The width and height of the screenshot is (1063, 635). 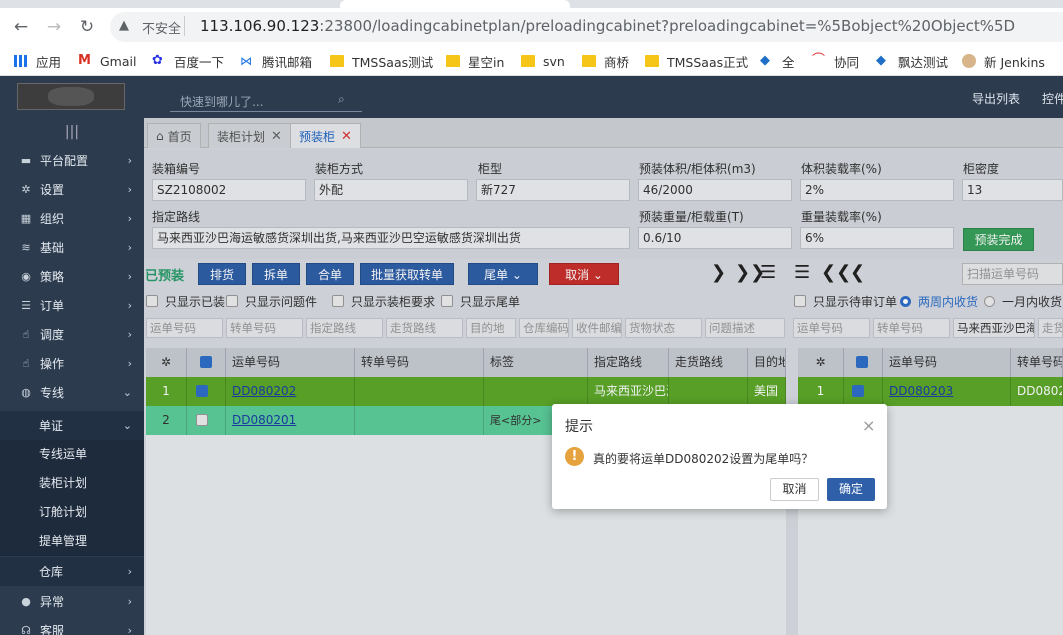 I want to click on jenkins-icon, so click(x=969, y=61).